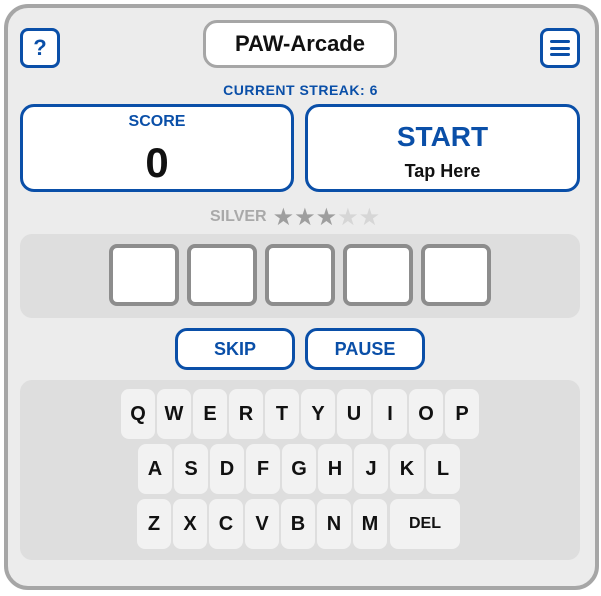 The height and width of the screenshot is (596, 601). I want to click on key-p: P, so click(462, 414).